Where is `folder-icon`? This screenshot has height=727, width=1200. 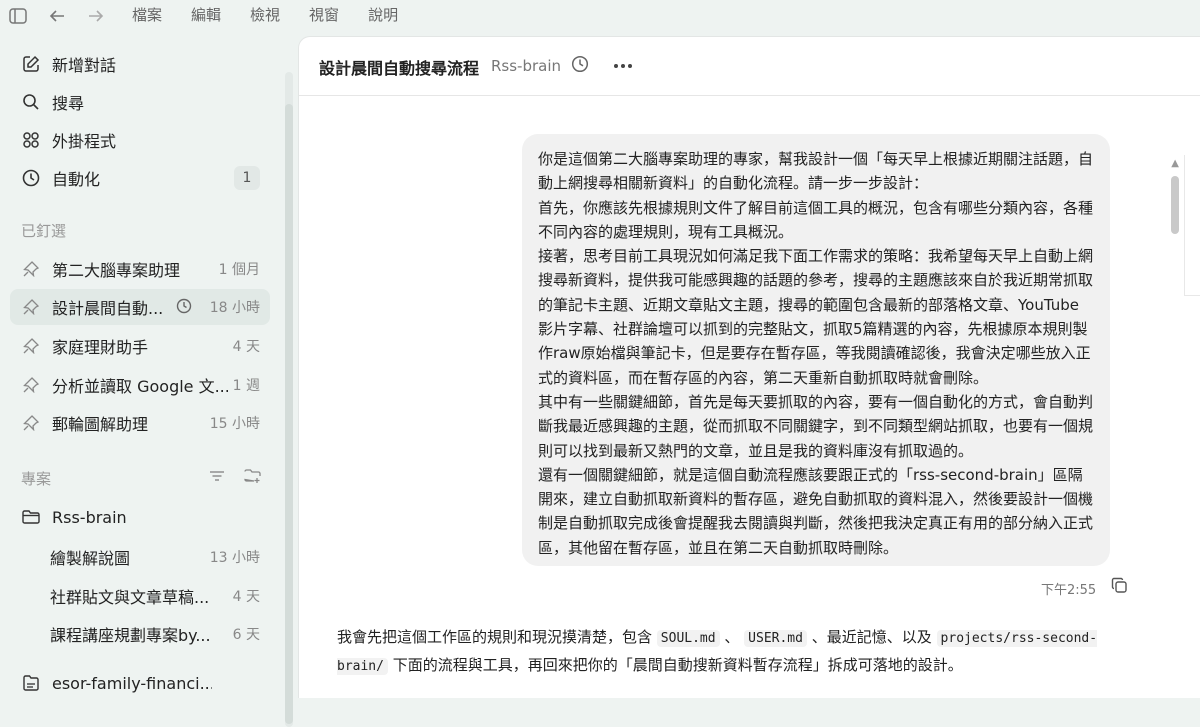 folder-icon is located at coordinates (31, 517).